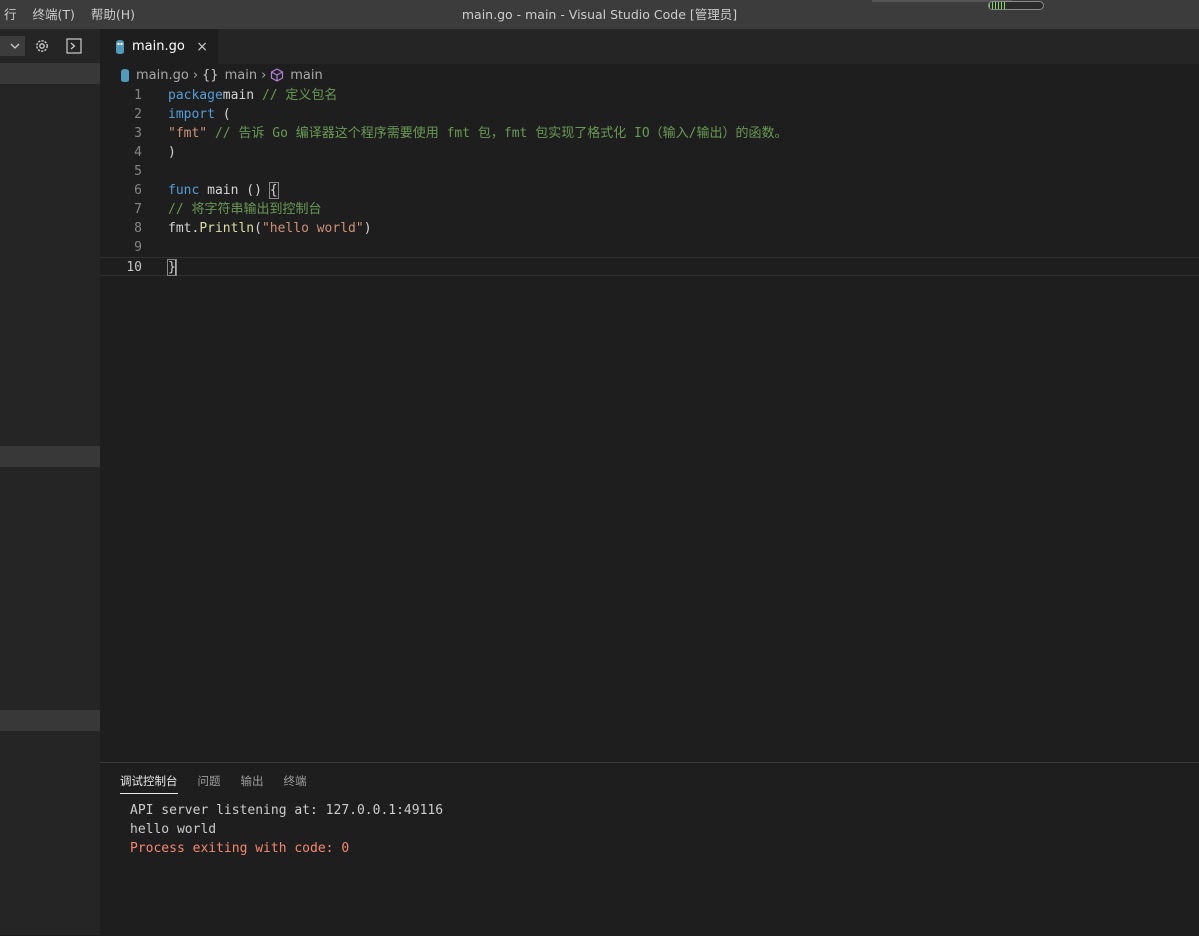 The width and height of the screenshot is (1199, 936). I want to click on code-text: import (, so click(199, 114).